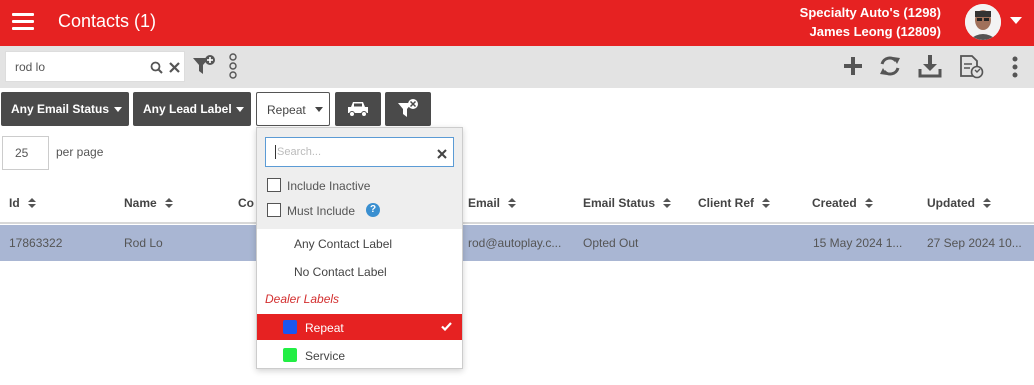  I want to click on column-header-updated: Updated, so click(959, 203).